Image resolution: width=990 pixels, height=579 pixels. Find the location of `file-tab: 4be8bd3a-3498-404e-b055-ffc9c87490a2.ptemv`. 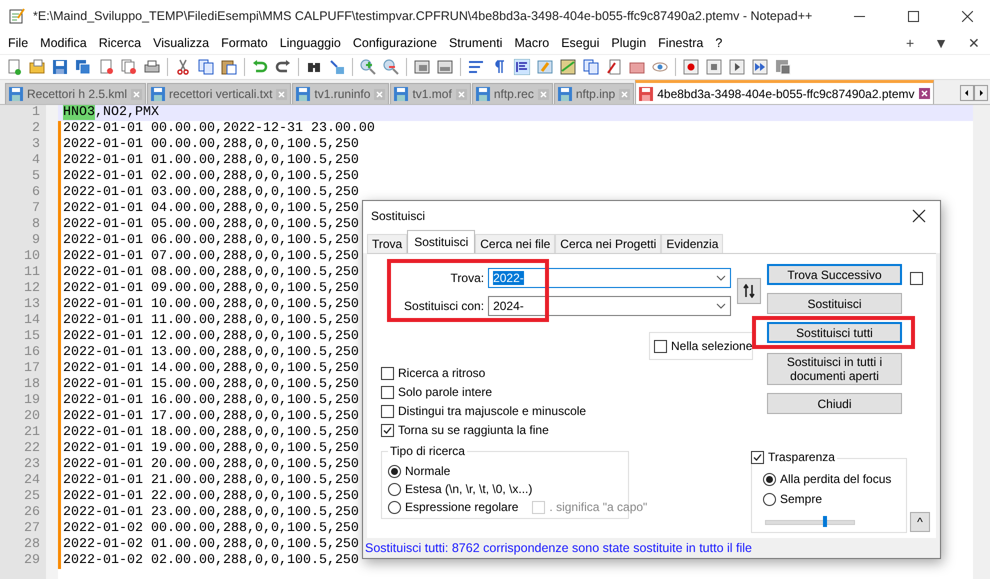

file-tab: 4be8bd3a-3498-404e-b055-ffc9c87490a2.ptemv is located at coordinates (784, 92).